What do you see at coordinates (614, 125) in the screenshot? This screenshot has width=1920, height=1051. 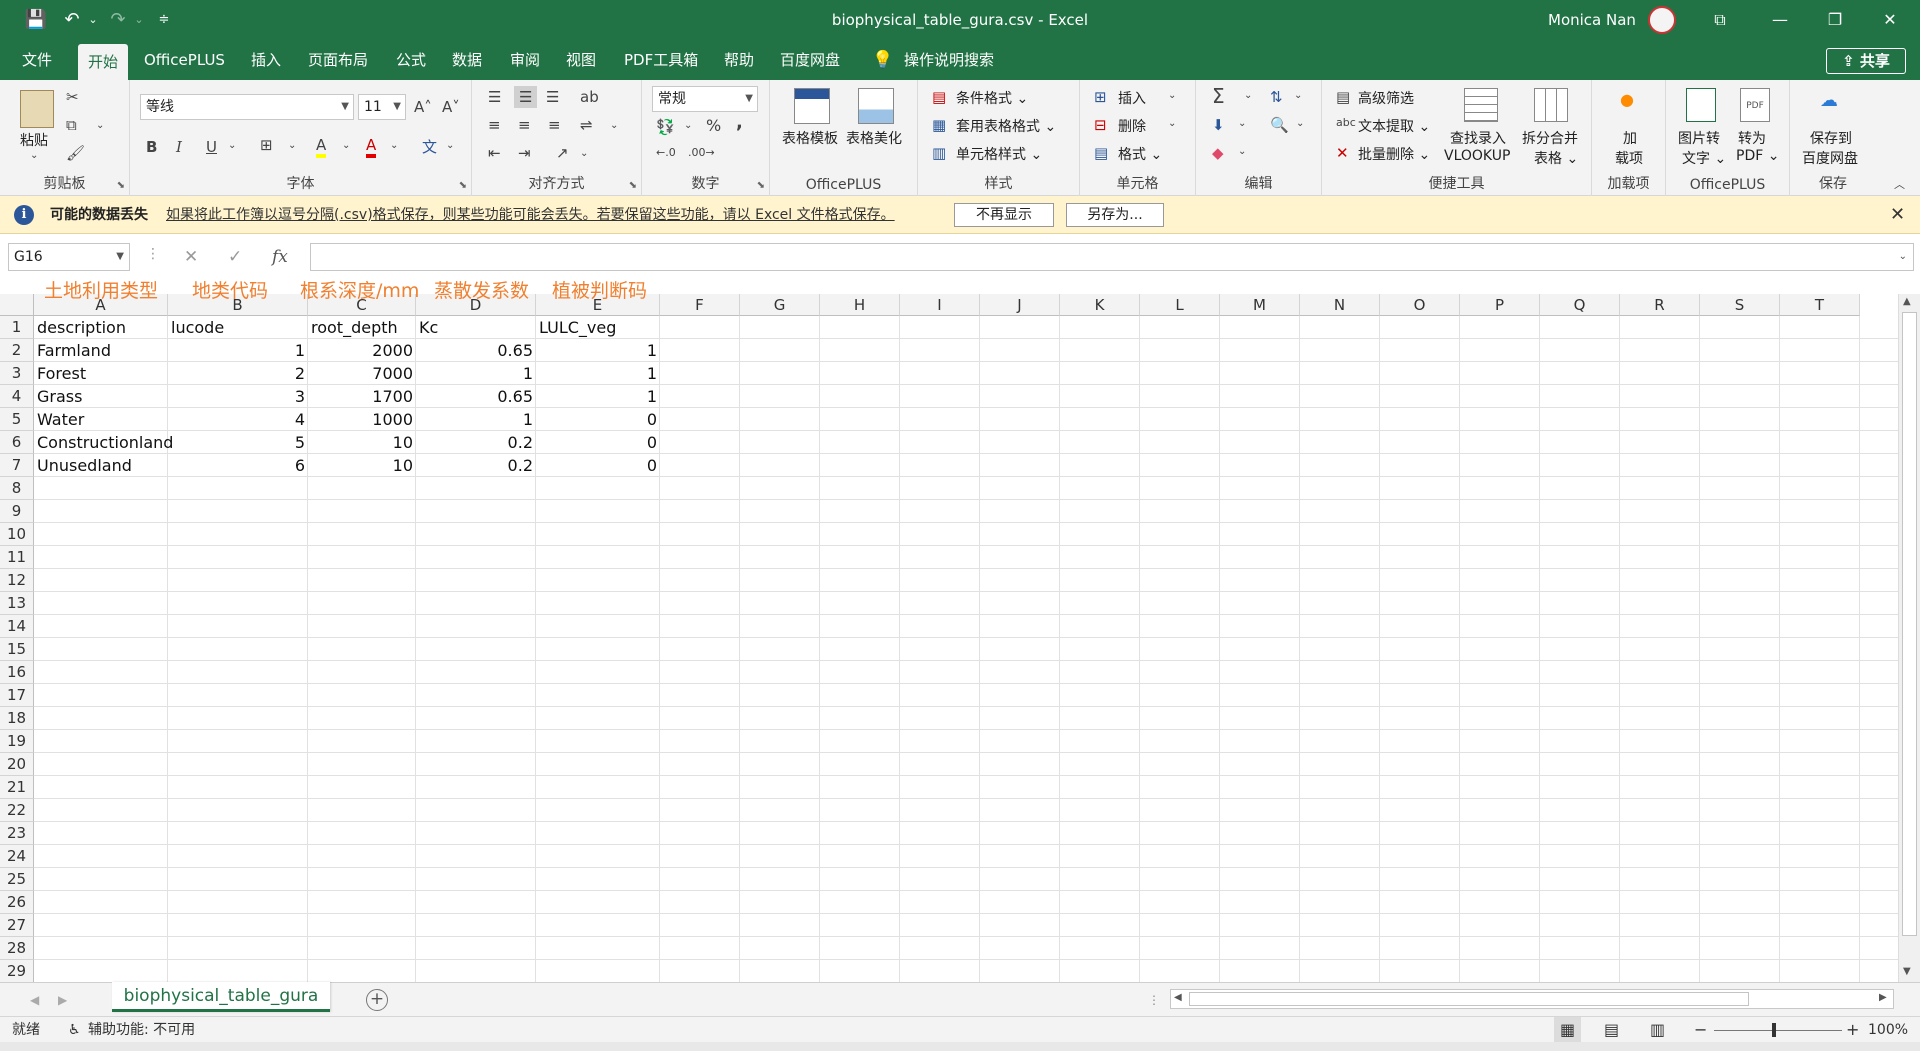 I see `merge-dropdown-icon: ⌄` at bounding box center [614, 125].